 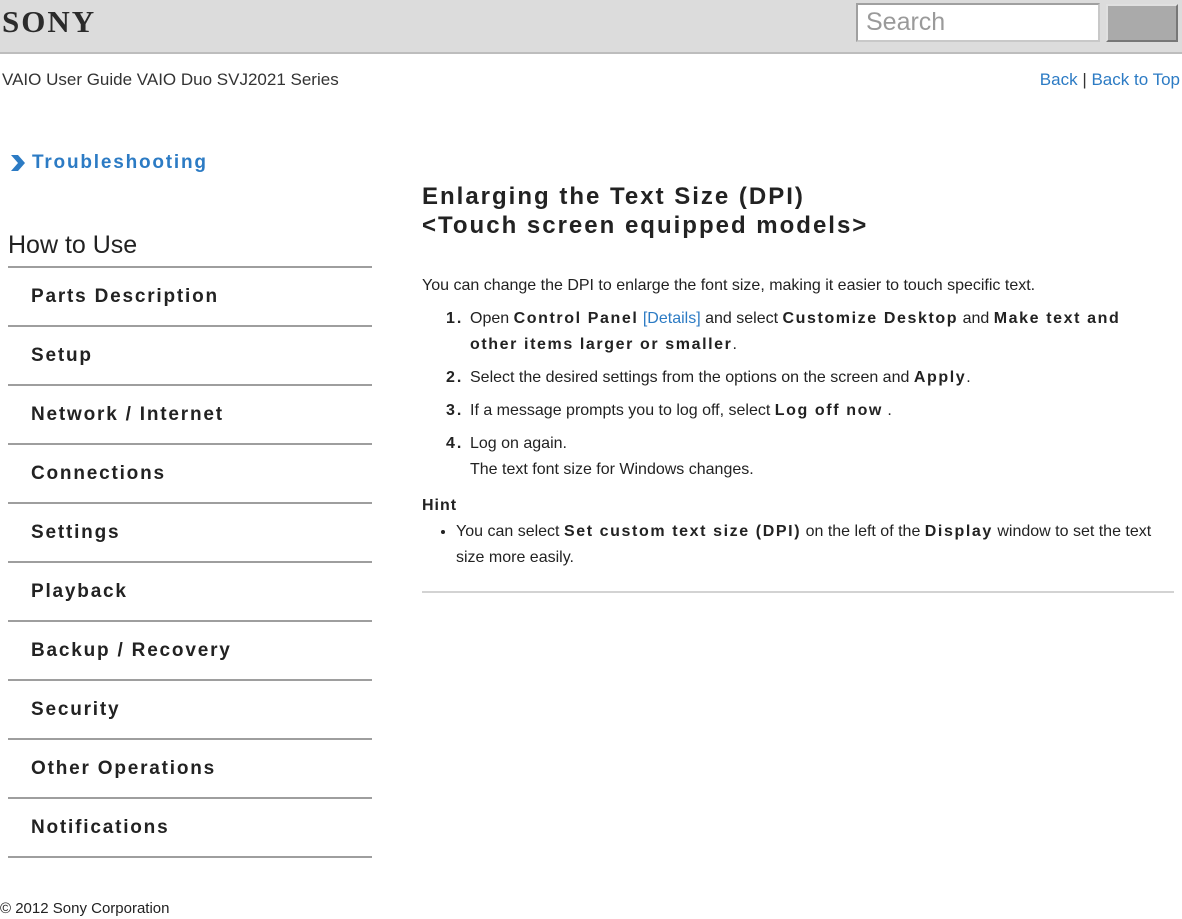 What do you see at coordinates (492, 318) in the screenshot?
I see `step-text: Open` at bounding box center [492, 318].